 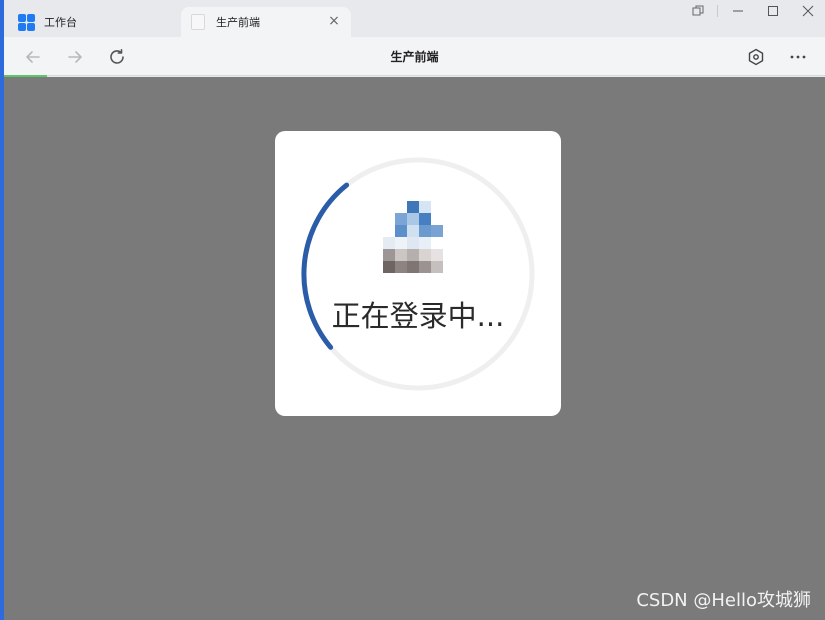 What do you see at coordinates (807, 11) in the screenshot?
I see `close-icon` at bounding box center [807, 11].